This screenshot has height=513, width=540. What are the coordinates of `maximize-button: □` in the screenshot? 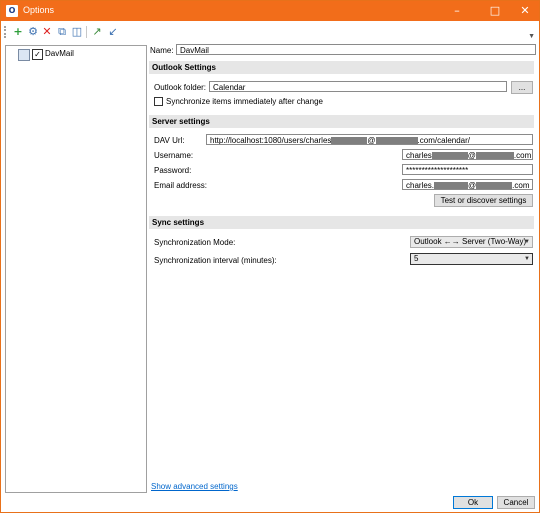 It's located at (495, 11).